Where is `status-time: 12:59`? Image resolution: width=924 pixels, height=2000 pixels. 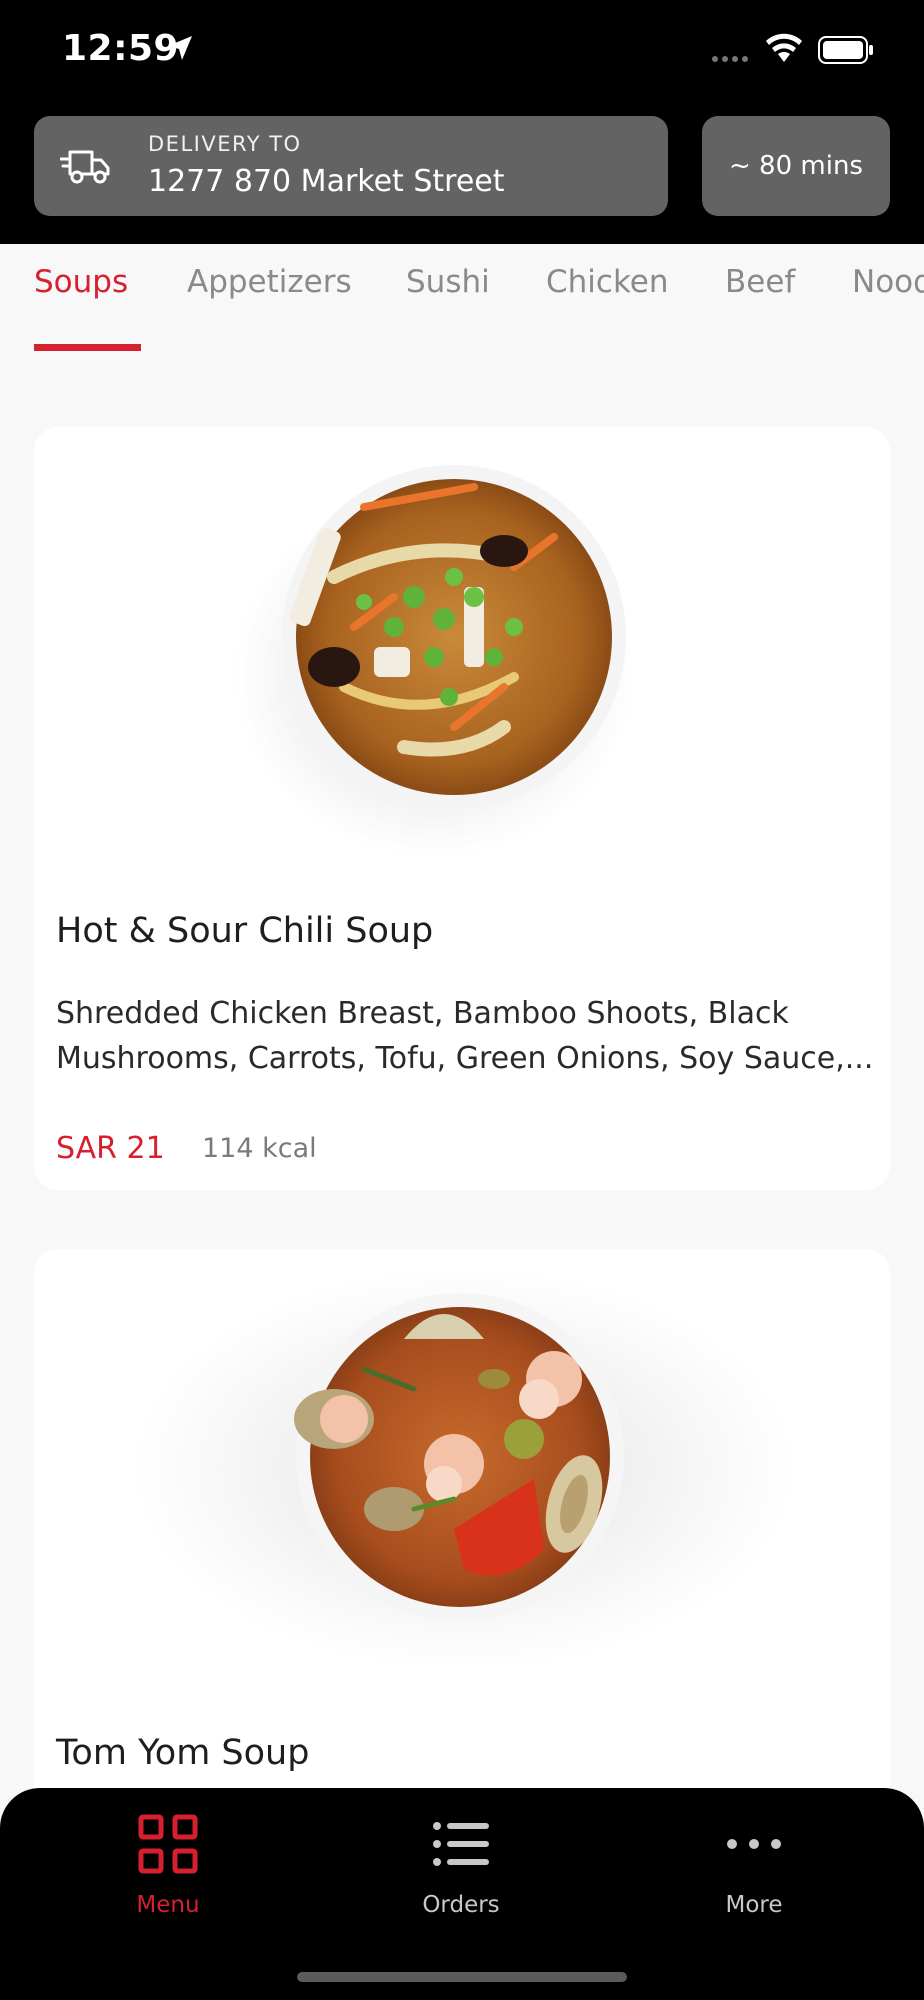
status-time: 12:59 is located at coordinates (121, 48).